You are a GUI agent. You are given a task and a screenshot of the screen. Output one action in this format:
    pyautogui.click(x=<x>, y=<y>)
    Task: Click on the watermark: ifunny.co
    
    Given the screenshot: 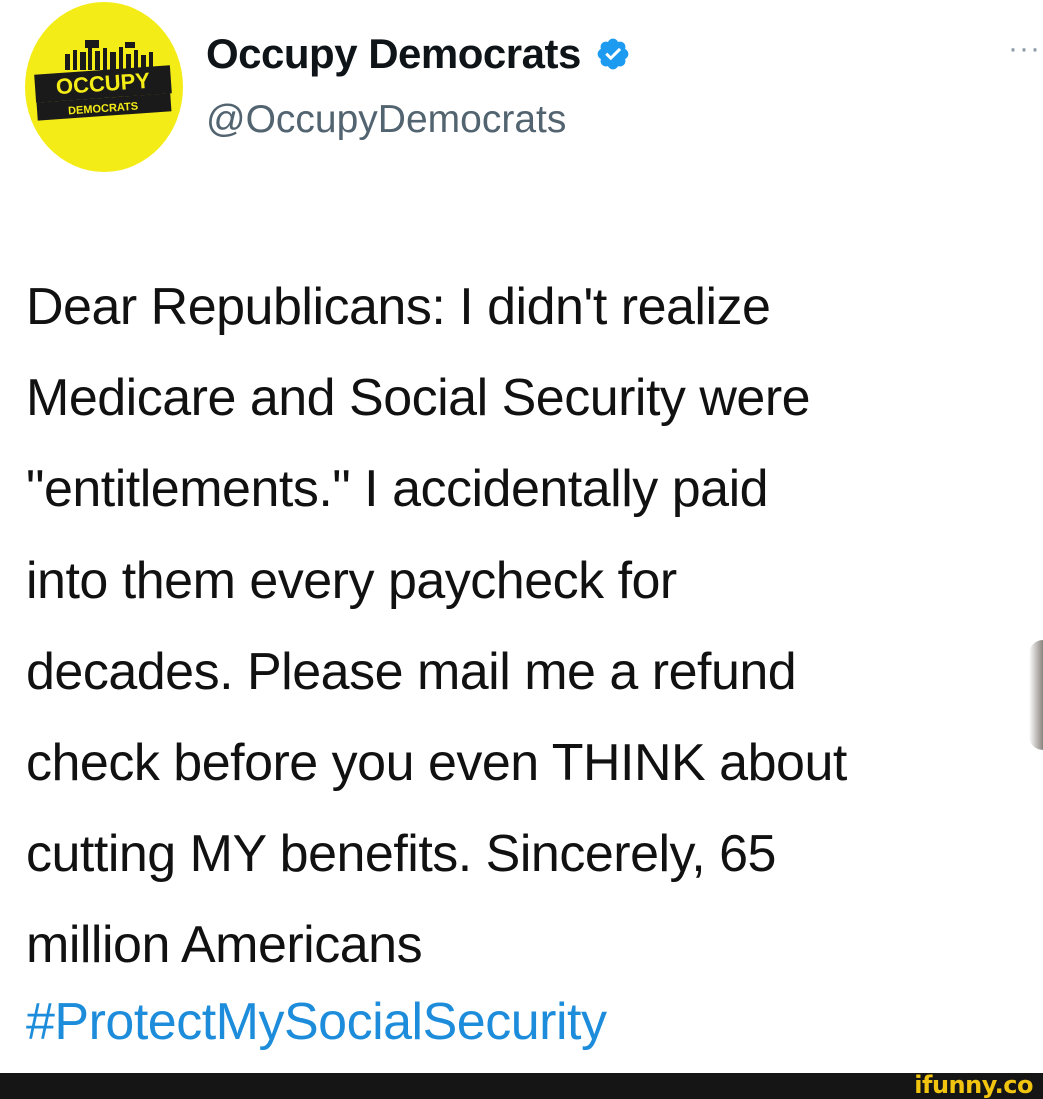 What is the action you would take?
    pyautogui.click(x=973, y=1085)
    